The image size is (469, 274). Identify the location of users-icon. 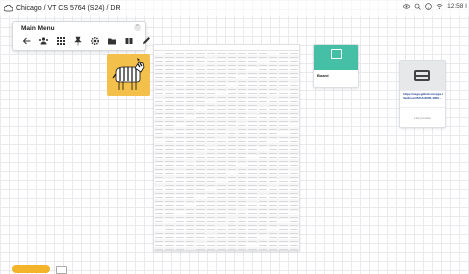
(43, 40).